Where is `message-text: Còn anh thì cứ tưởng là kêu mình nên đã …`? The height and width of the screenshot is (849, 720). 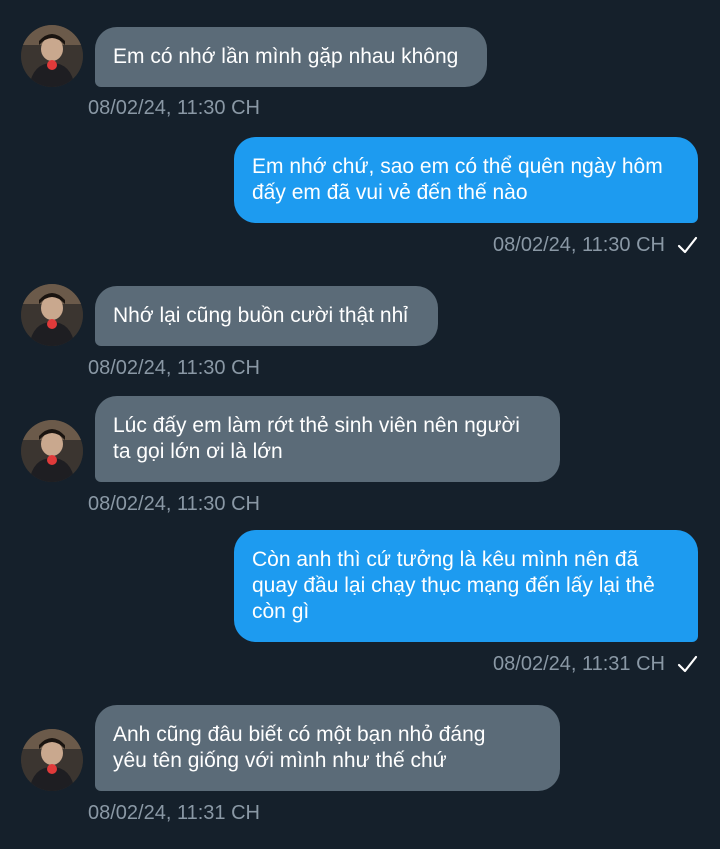
message-text: Còn anh thì cứ tưởng là kêu mình nên đã … is located at coordinates (453, 585).